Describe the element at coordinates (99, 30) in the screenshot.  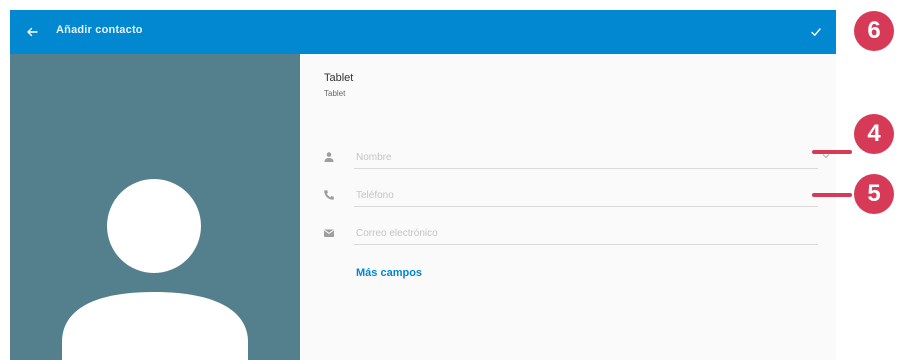
I see `page-title: Añadir contacto` at that location.